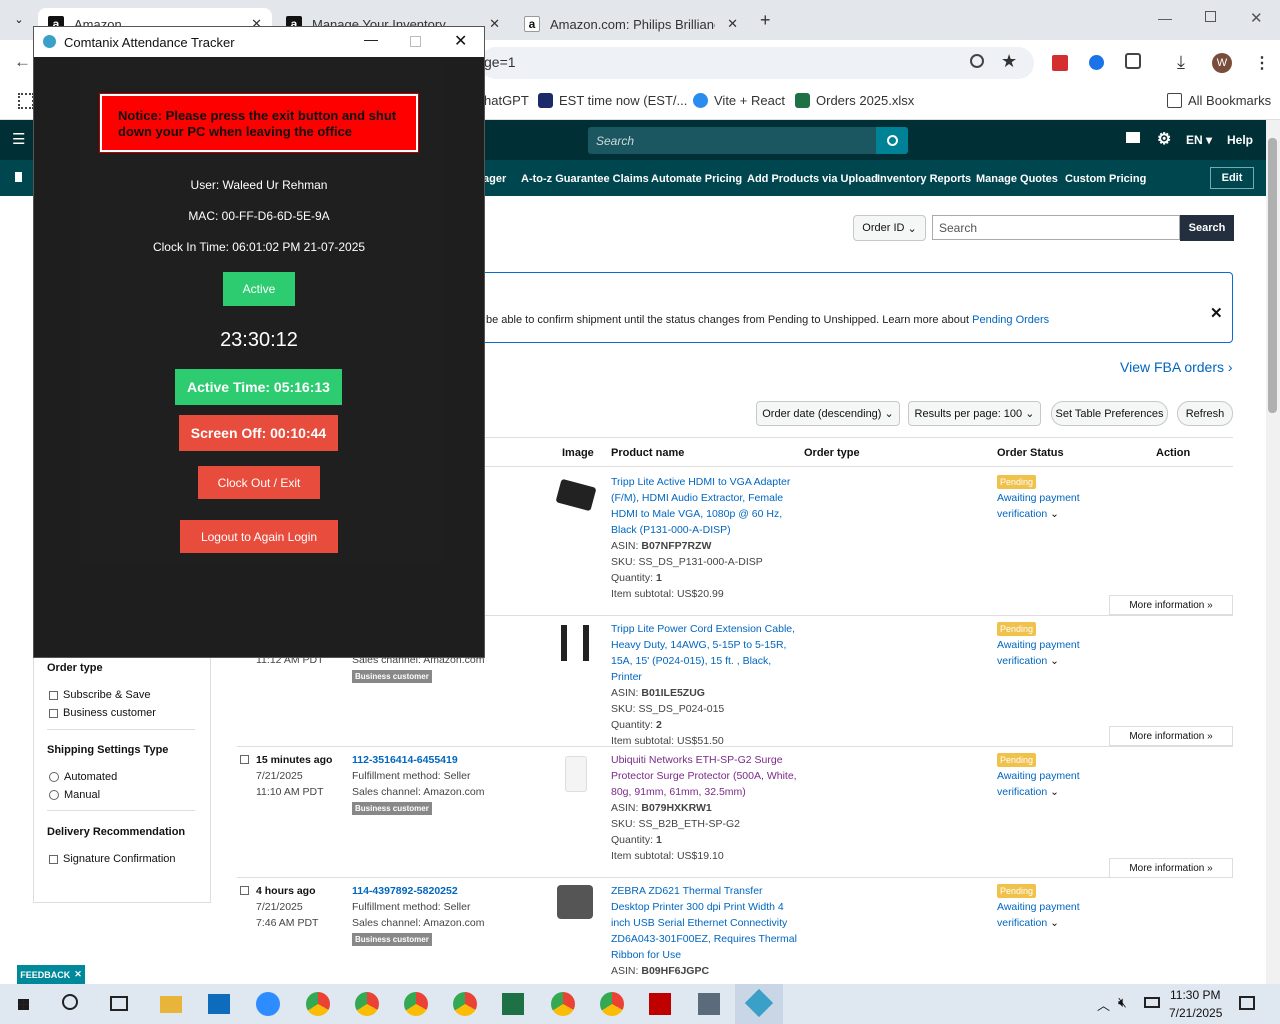  Describe the element at coordinates (1222, 63) in the screenshot. I see `profile-avatar: W` at that location.